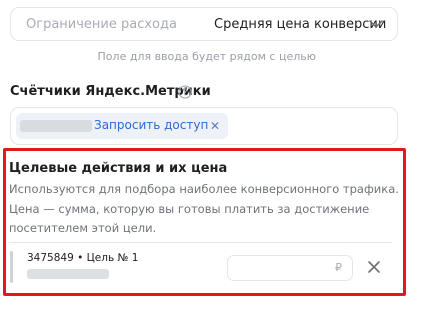  Describe the element at coordinates (185, 92) in the screenshot. I see `help-icon` at that location.